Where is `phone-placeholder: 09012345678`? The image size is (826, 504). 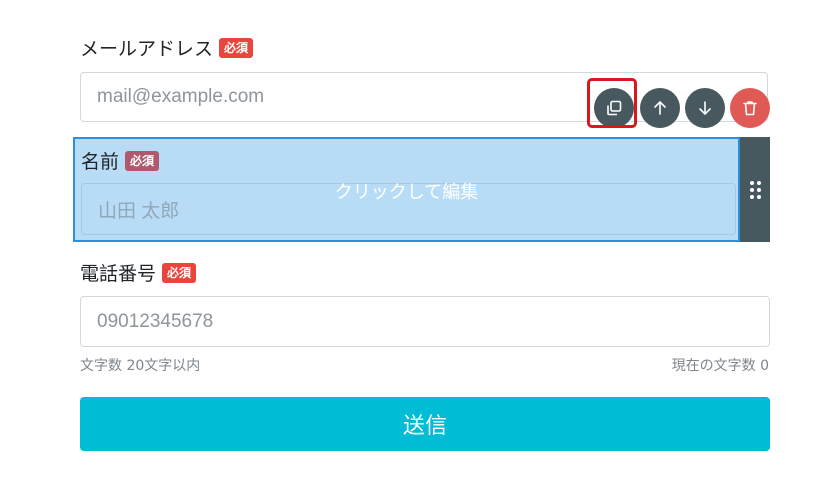
phone-placeholder: 09012345678 is located at coordinates (155, 321).